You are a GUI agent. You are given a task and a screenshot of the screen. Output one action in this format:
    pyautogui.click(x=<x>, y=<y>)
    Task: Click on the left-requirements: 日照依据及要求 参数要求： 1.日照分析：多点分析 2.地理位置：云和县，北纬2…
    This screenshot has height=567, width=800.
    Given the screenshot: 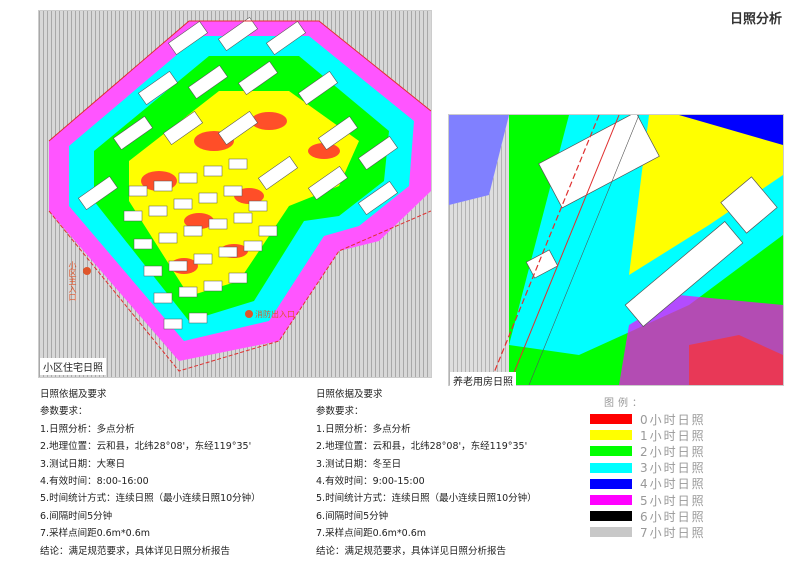 What is the action you would take?
    pyautogui.click(x=150, y=473)
    